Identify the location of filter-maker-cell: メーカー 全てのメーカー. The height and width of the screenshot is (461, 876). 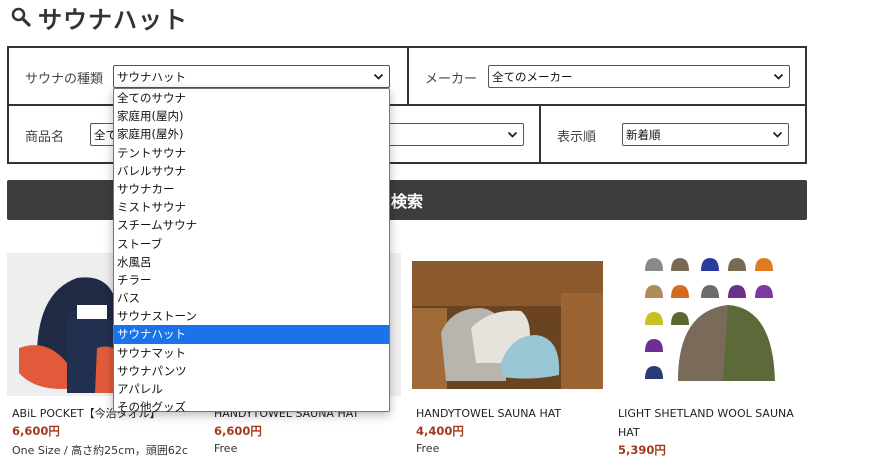
(607, 76).